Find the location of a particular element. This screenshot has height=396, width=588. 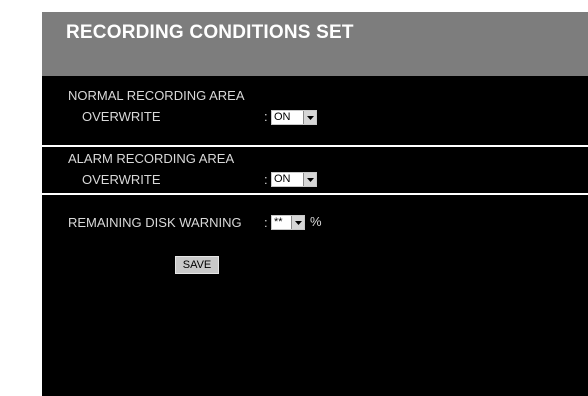

remaining-disk-warning-label: REMAINING DISK WARNING is located at coordinates (155, 222).